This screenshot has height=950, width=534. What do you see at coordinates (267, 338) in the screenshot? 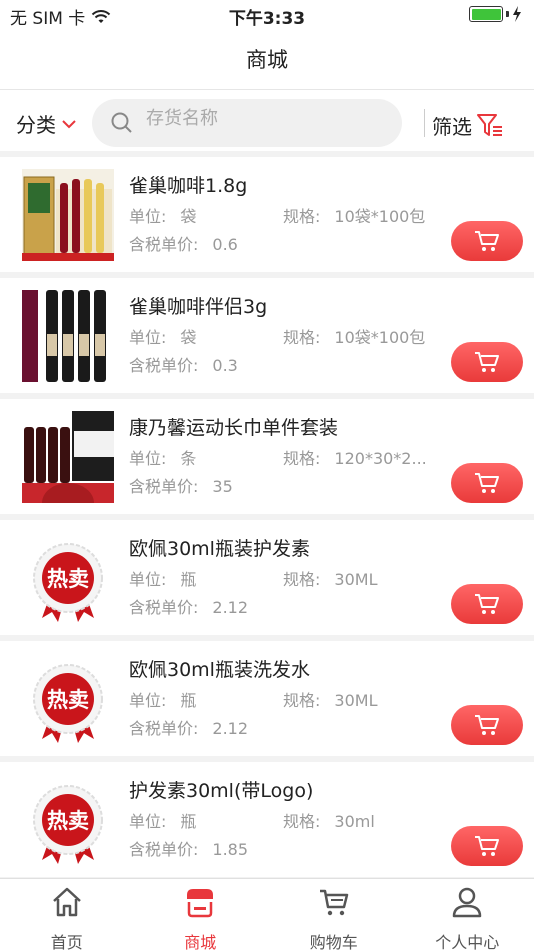
I see `product-item: 雀巢咖啡伴侣3g 单位: 袋 规格: 10袋*100包含税单价: 0.3` at bounding box center [267, 338].